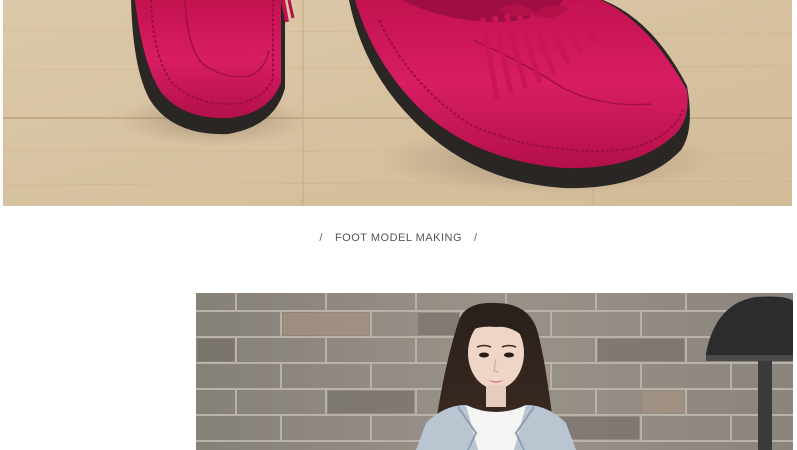 Image resolution: width=797 pixels, height=450 pixels. What do you see at coordinates (476, 238) in the screenshot?
I see `heading-right-slash: /` at bounding box center [476, 238].